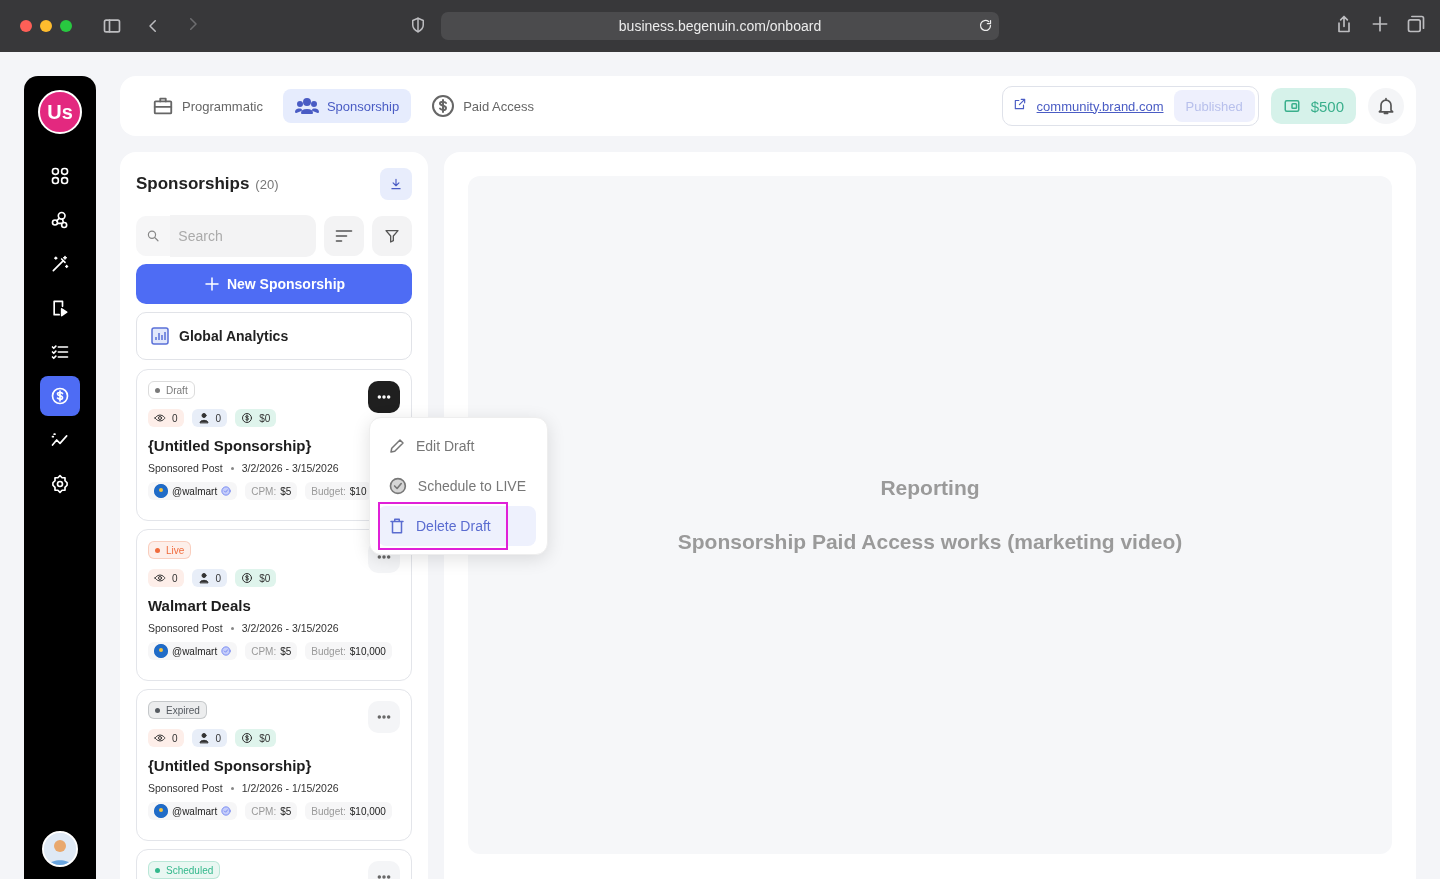 The image size is (1440, 879). I want to click on maximize-window-button, so click(66, 26).